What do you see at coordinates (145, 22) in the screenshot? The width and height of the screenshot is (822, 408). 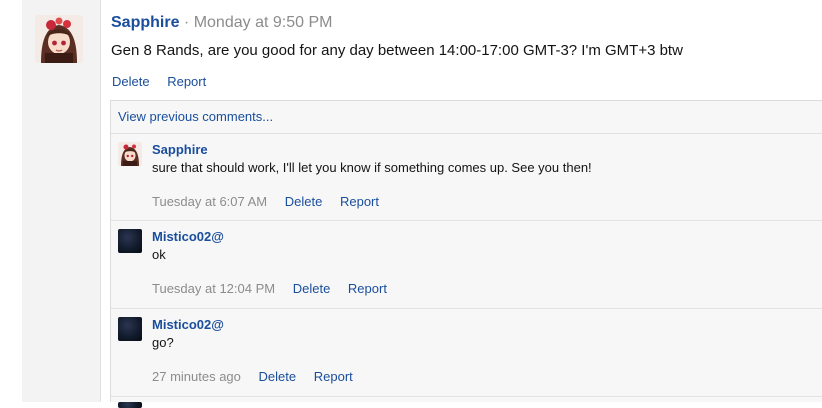 I see `post-author-link: Sapphire` at bounding box center [145, 22].